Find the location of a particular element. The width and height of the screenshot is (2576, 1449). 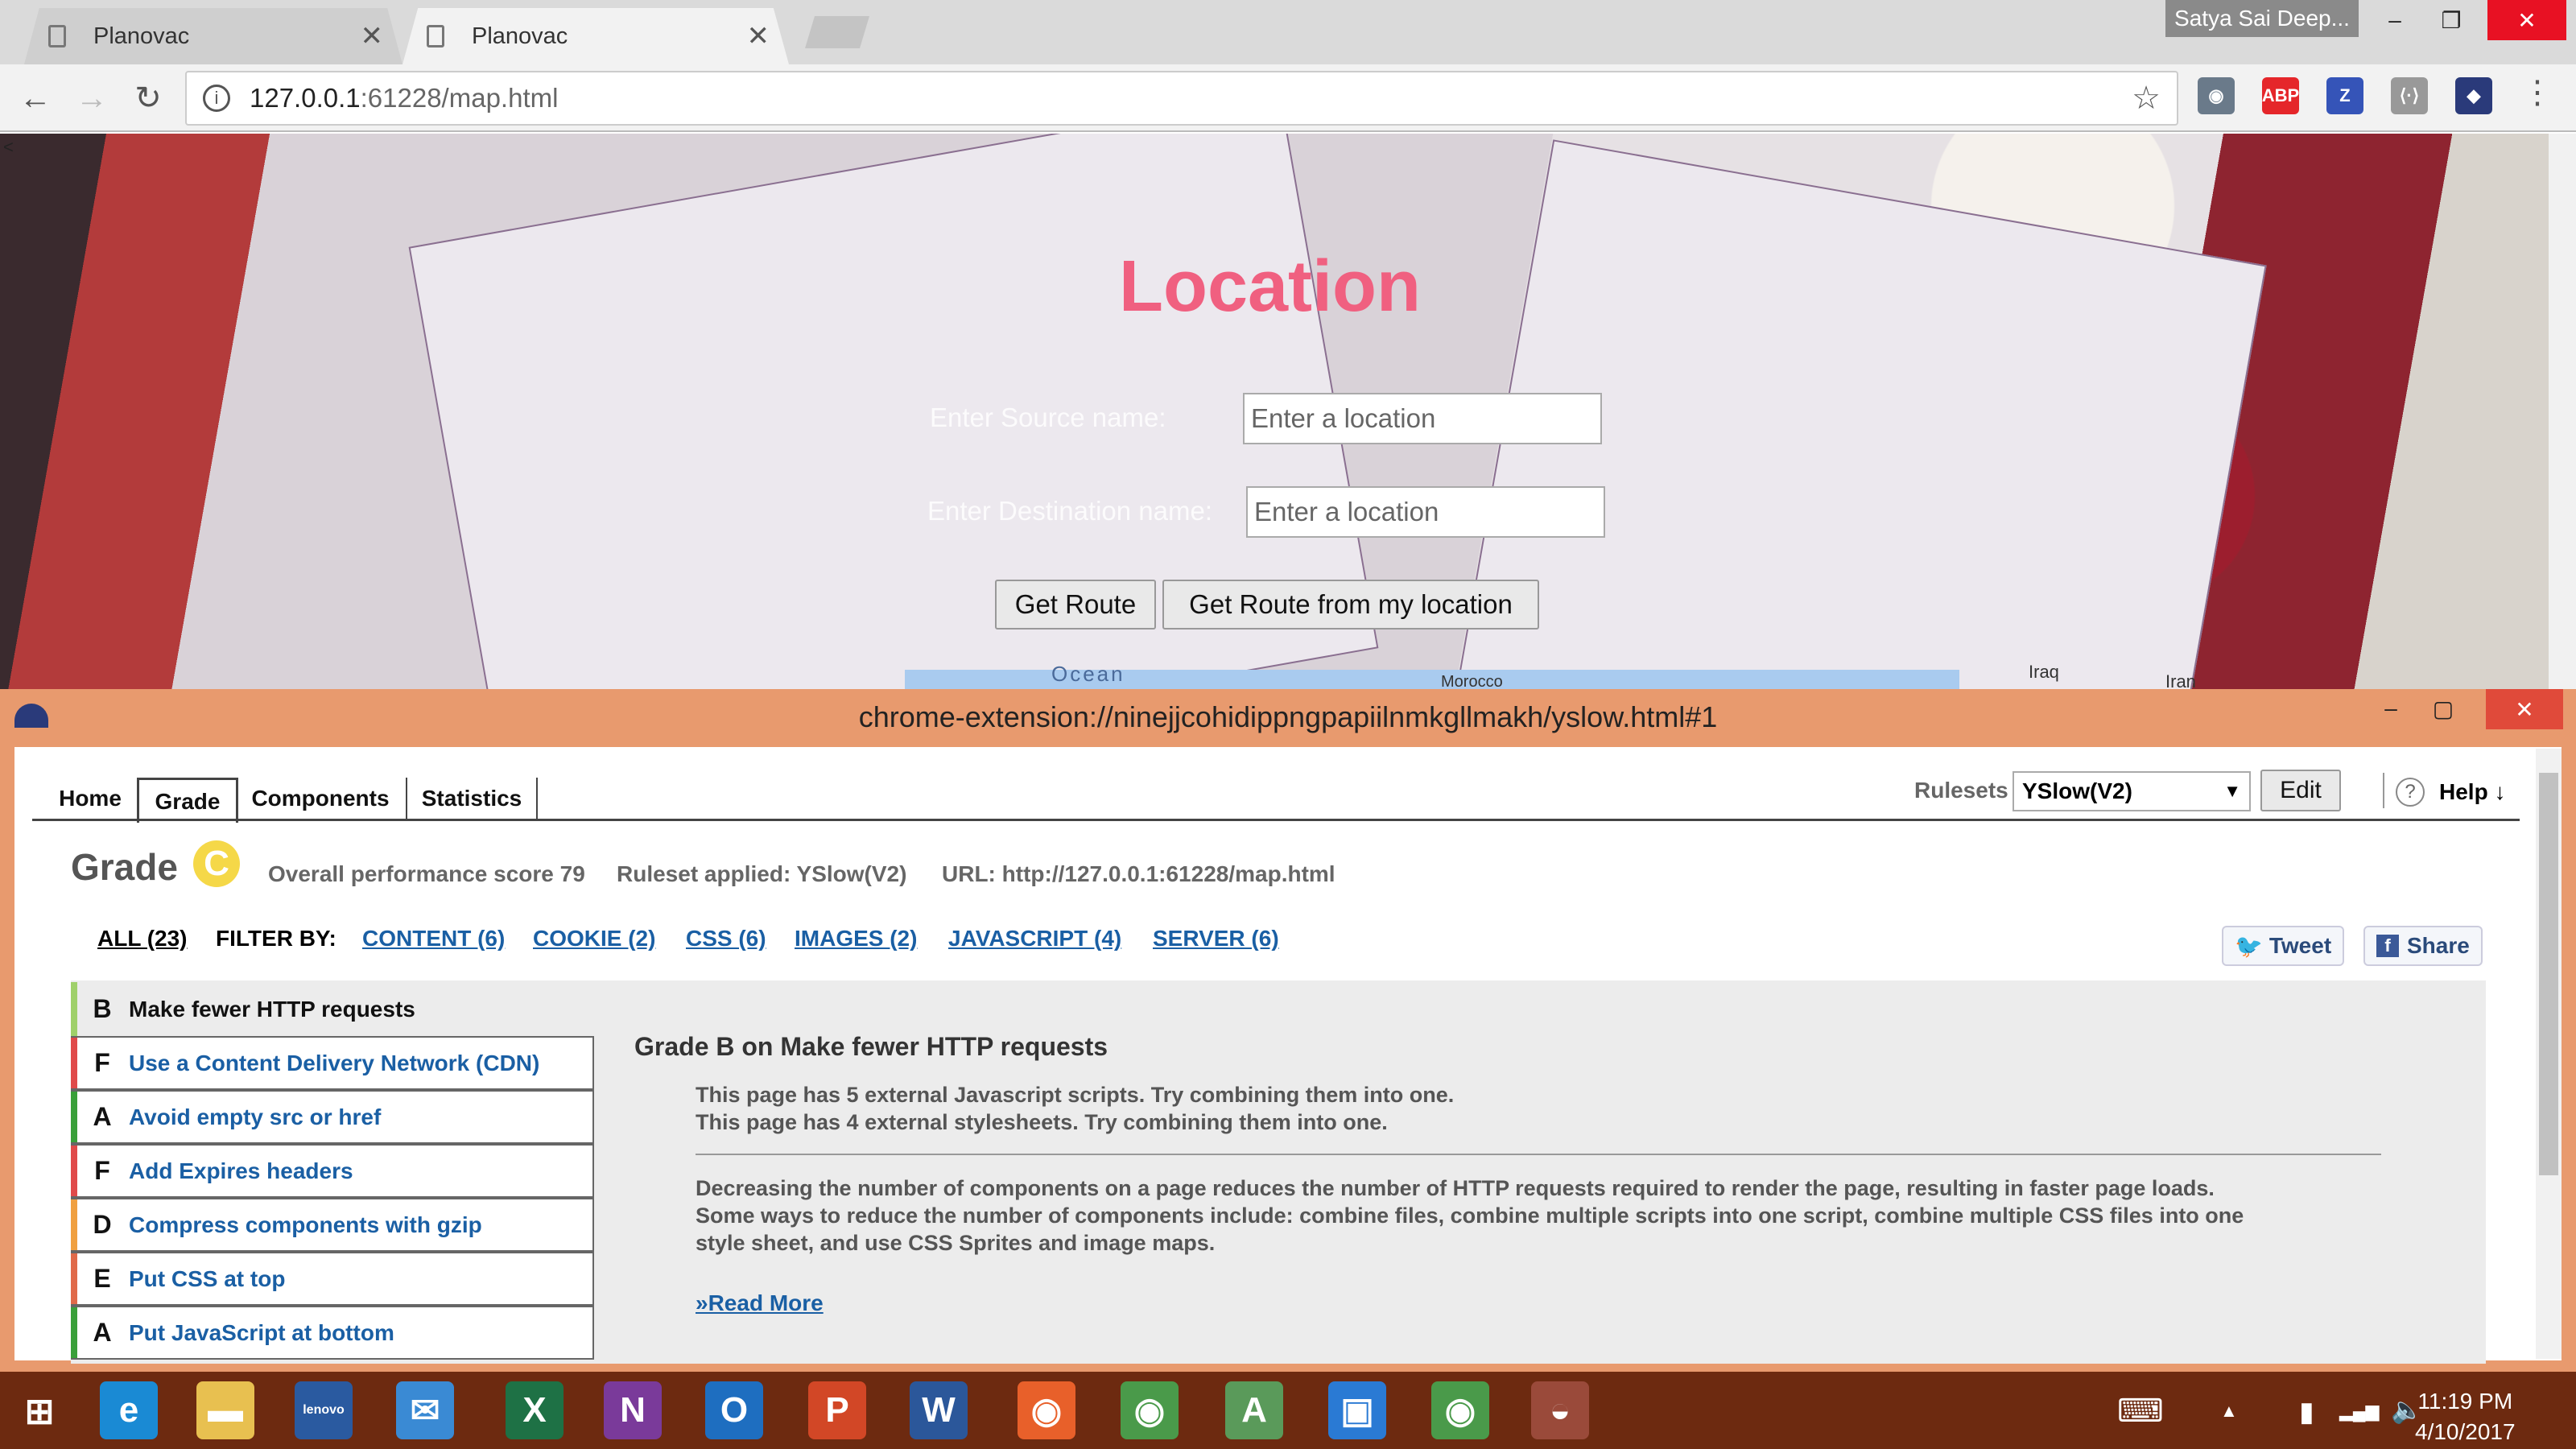

tab-components: Components is located at coordinates (320, 798).